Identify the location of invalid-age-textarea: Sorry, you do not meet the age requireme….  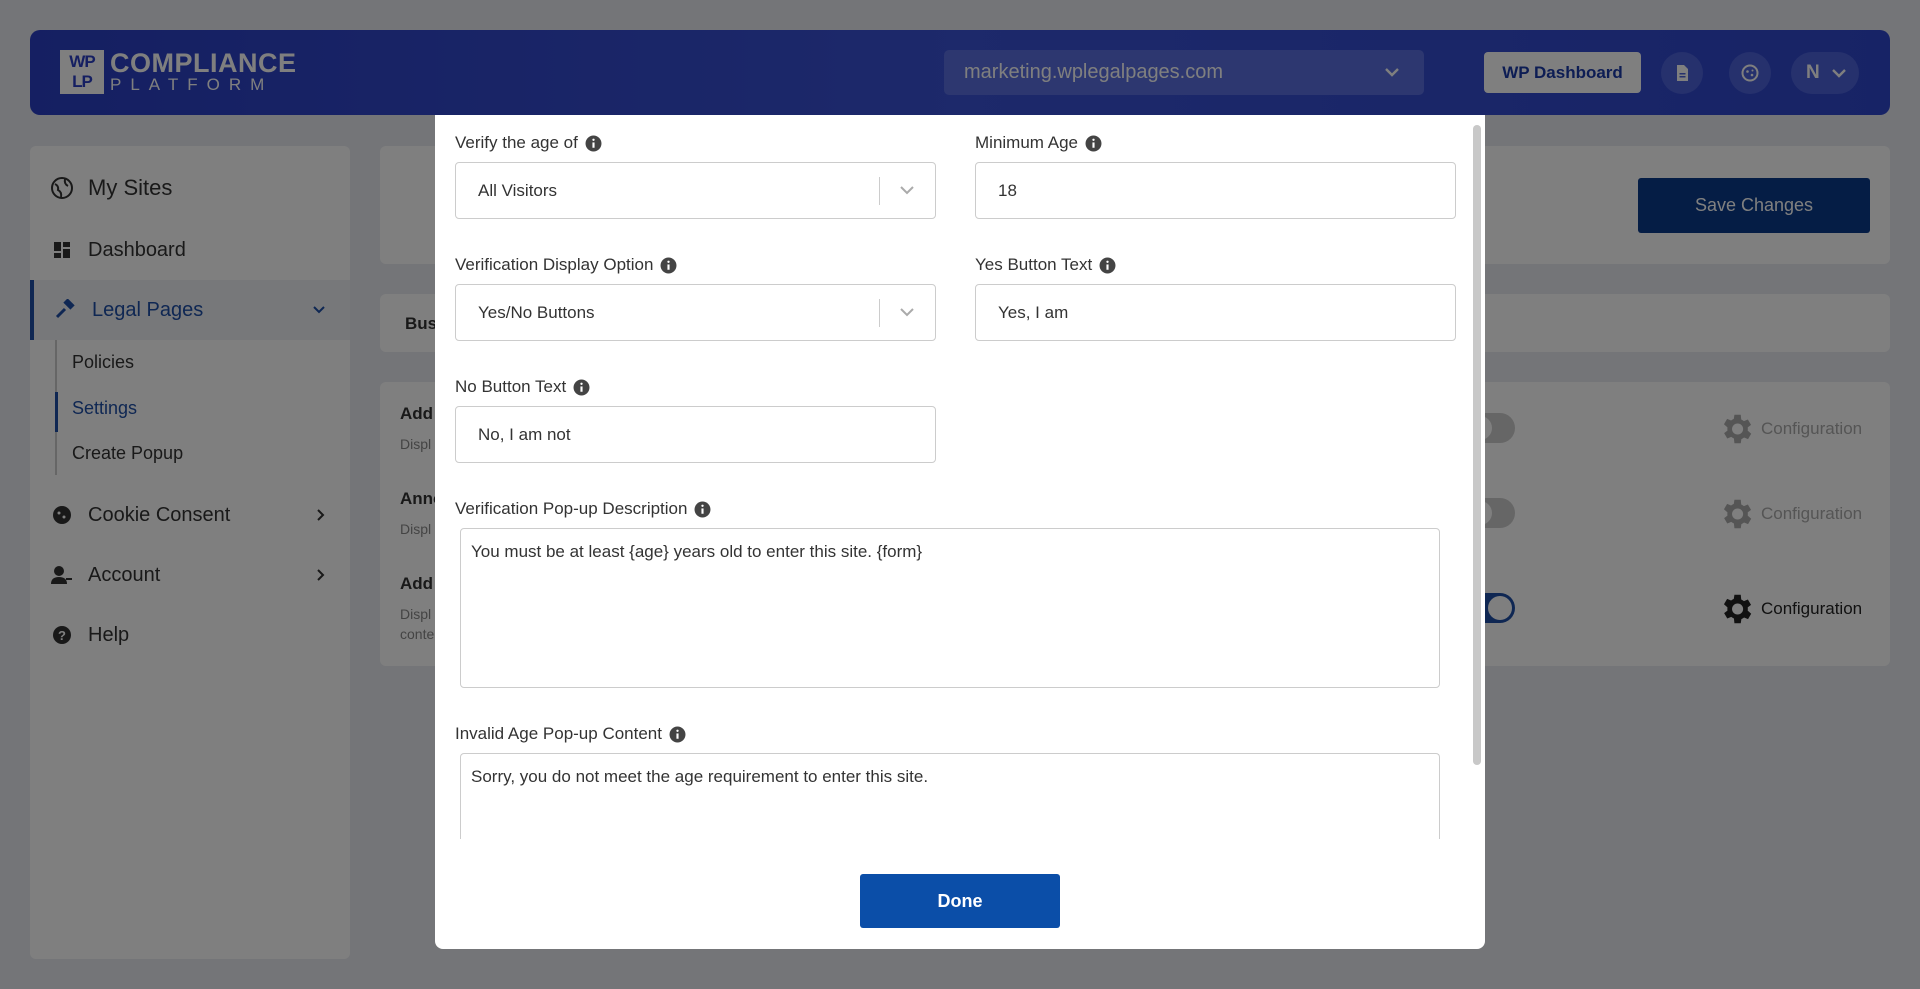
(950, 796).